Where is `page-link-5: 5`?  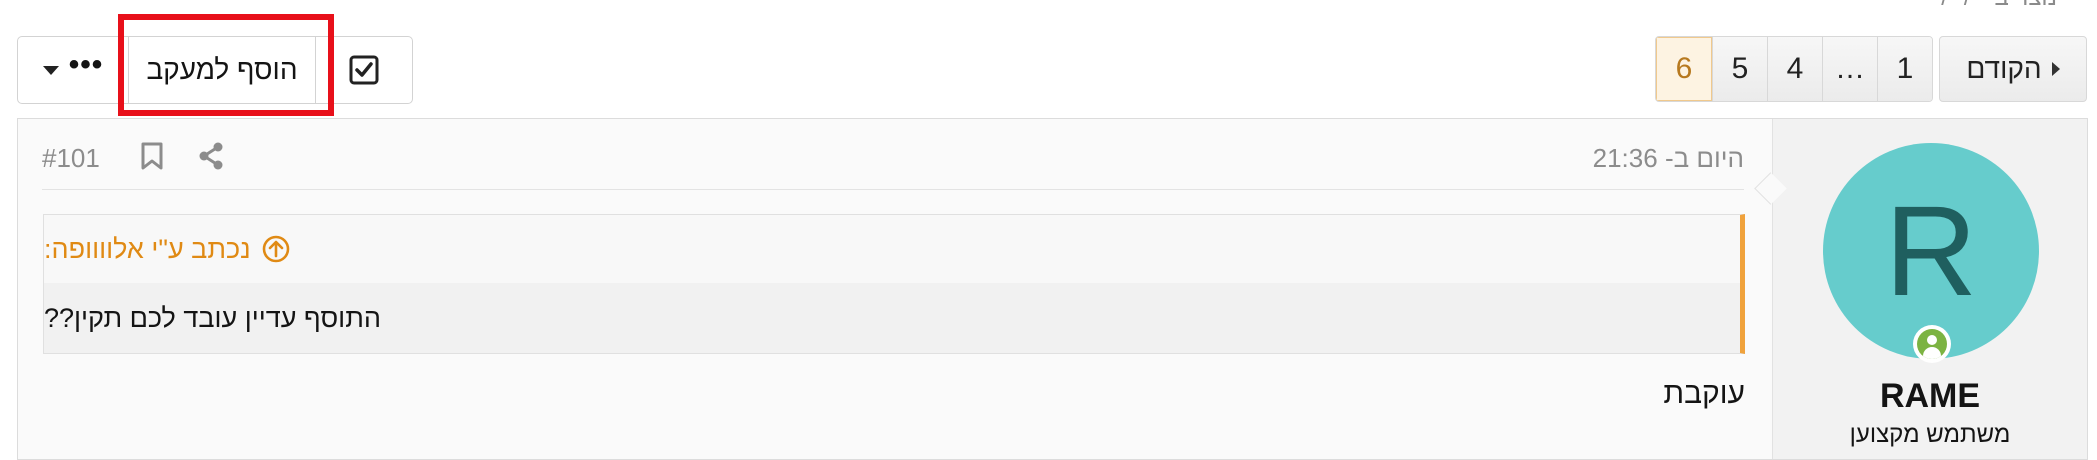
page-link-5: 5 is located at coordinates (1739, 69).